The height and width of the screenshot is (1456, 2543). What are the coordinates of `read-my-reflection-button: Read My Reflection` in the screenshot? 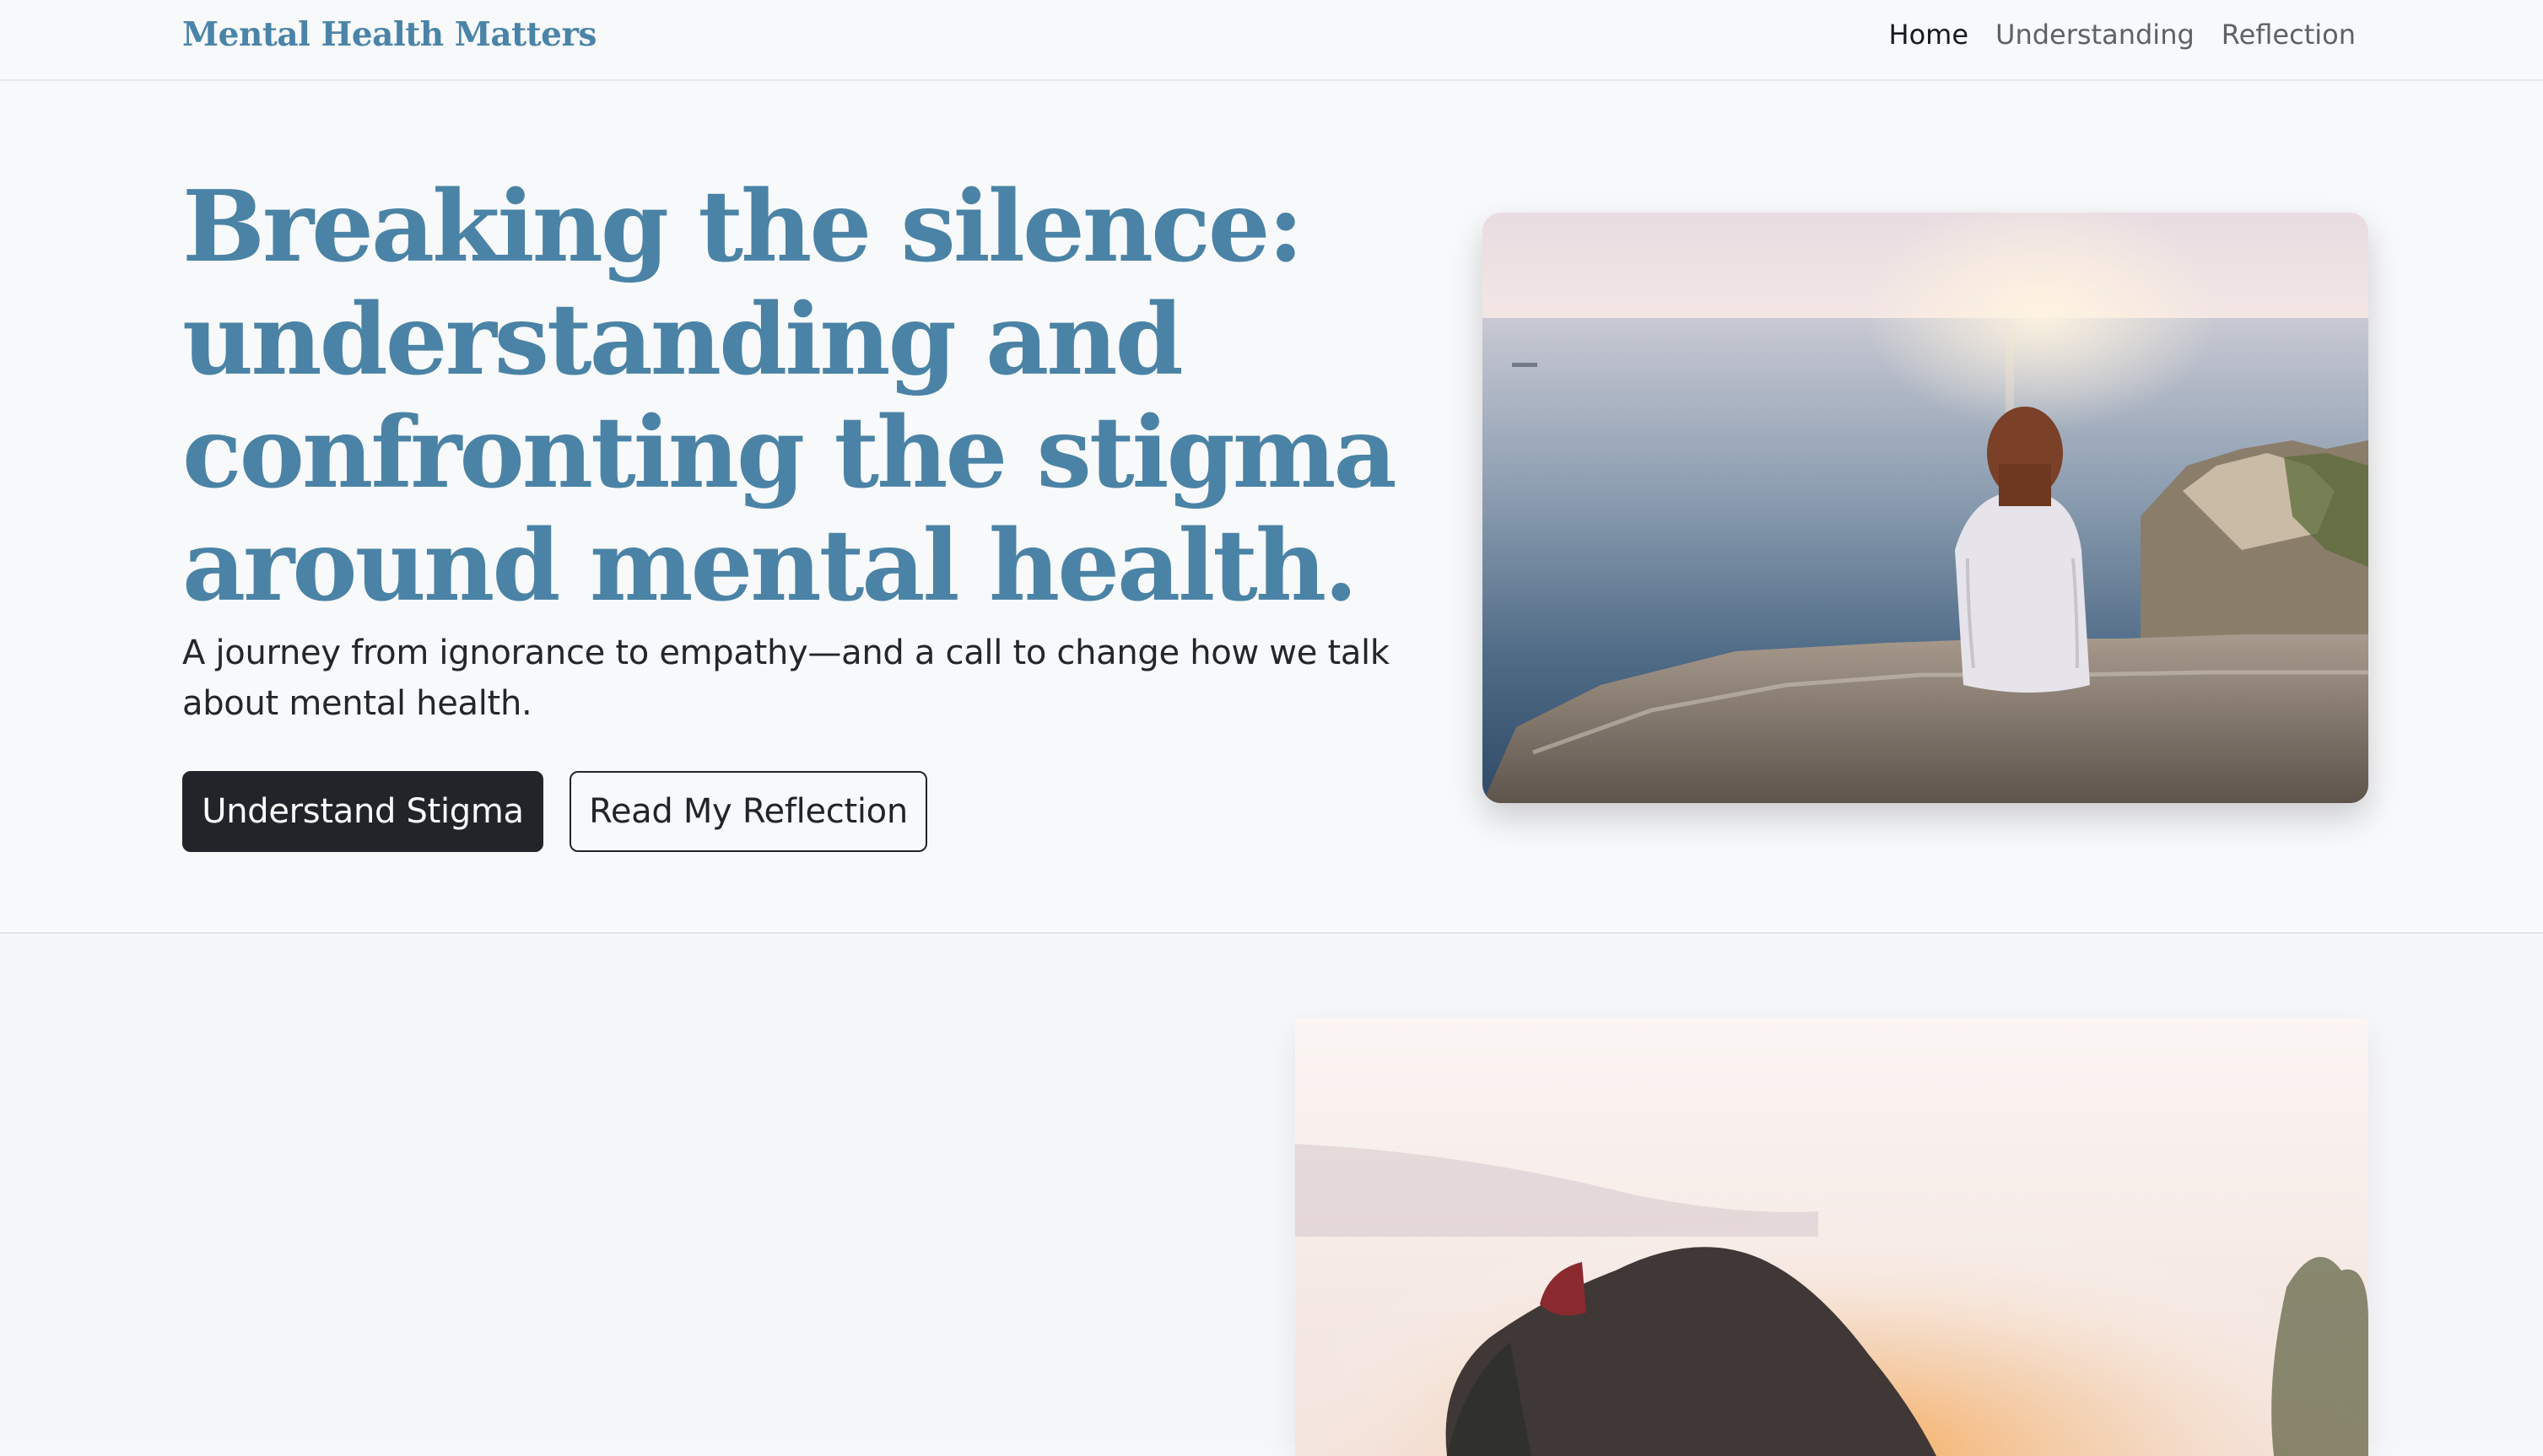 It's located at (748, 811).